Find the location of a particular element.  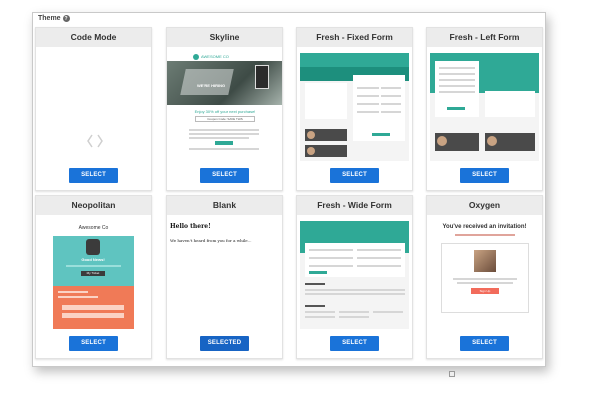

selected-button: SELECTED is located at coordinates (224, 343).